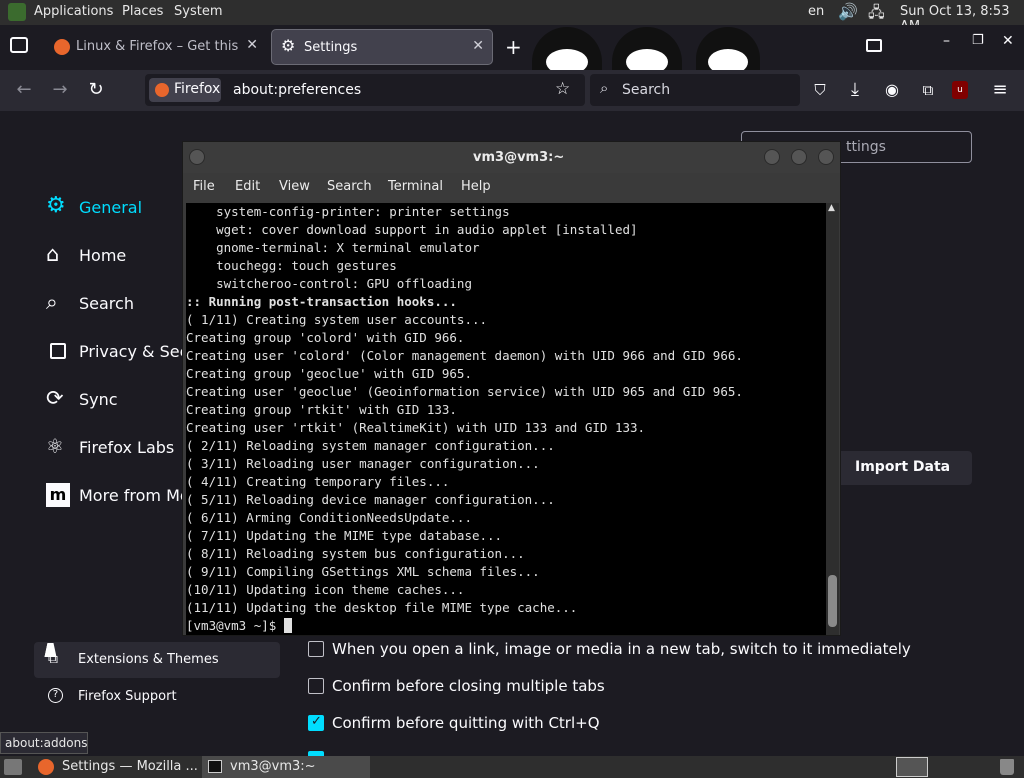  Describe the element at coordinates (348, 211) in the screenshot. I see `terminal-line: system-config-printer: printer settings` at that location.